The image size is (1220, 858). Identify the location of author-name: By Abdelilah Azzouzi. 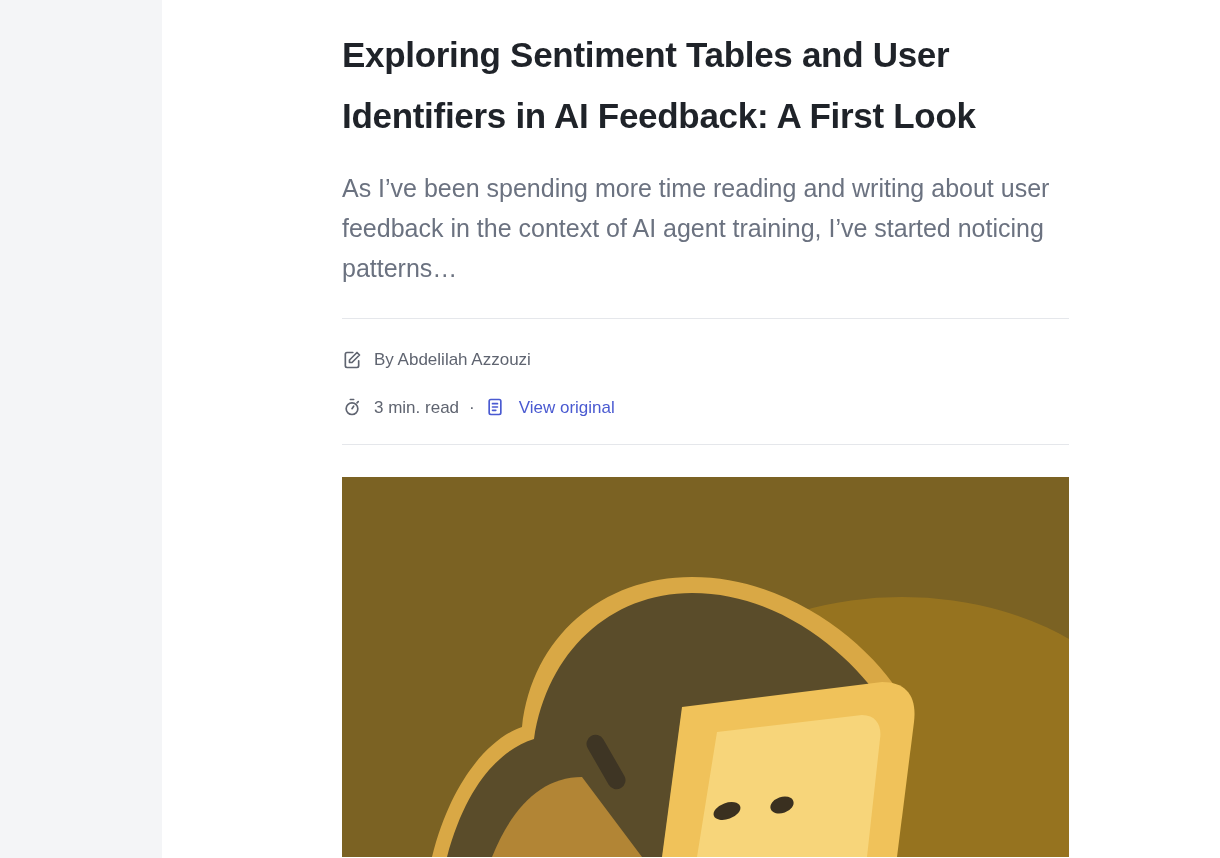
(452, 360).